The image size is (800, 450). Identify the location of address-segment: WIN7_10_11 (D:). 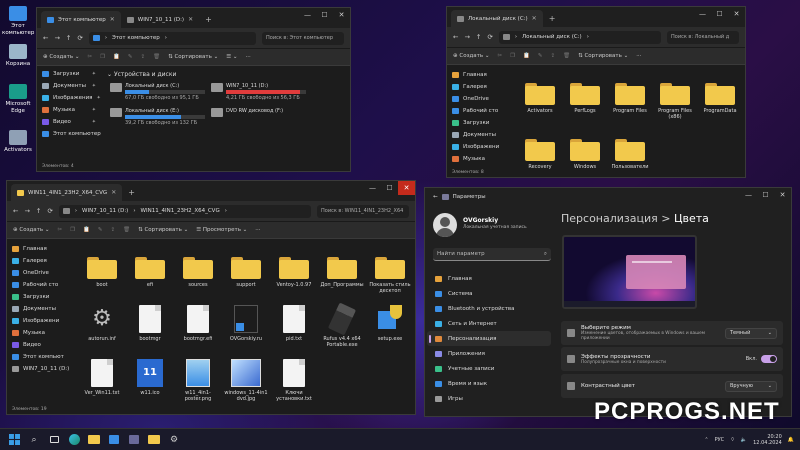
(105, 211).